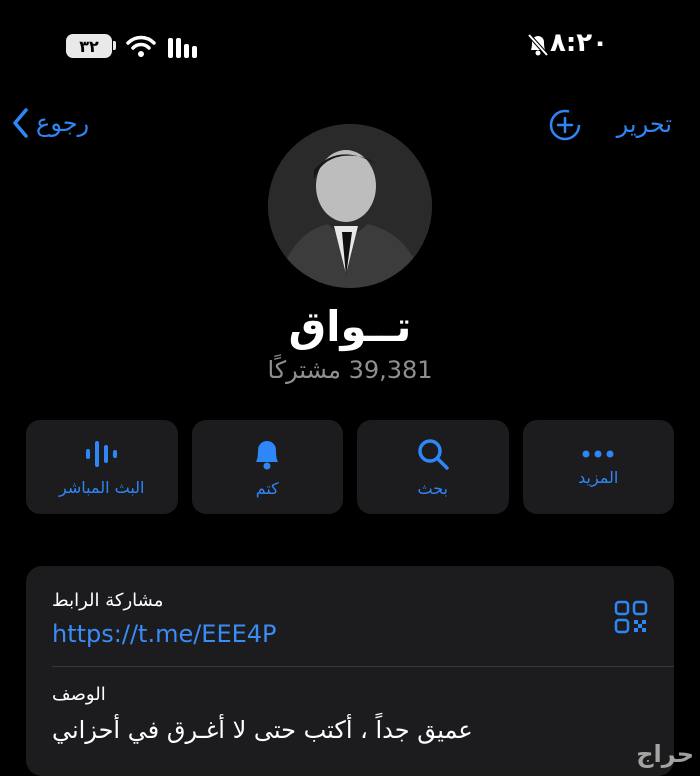  Describe the element at coordinates (631, 617) in the screenshot. I see `qr-code-icon` at that location.